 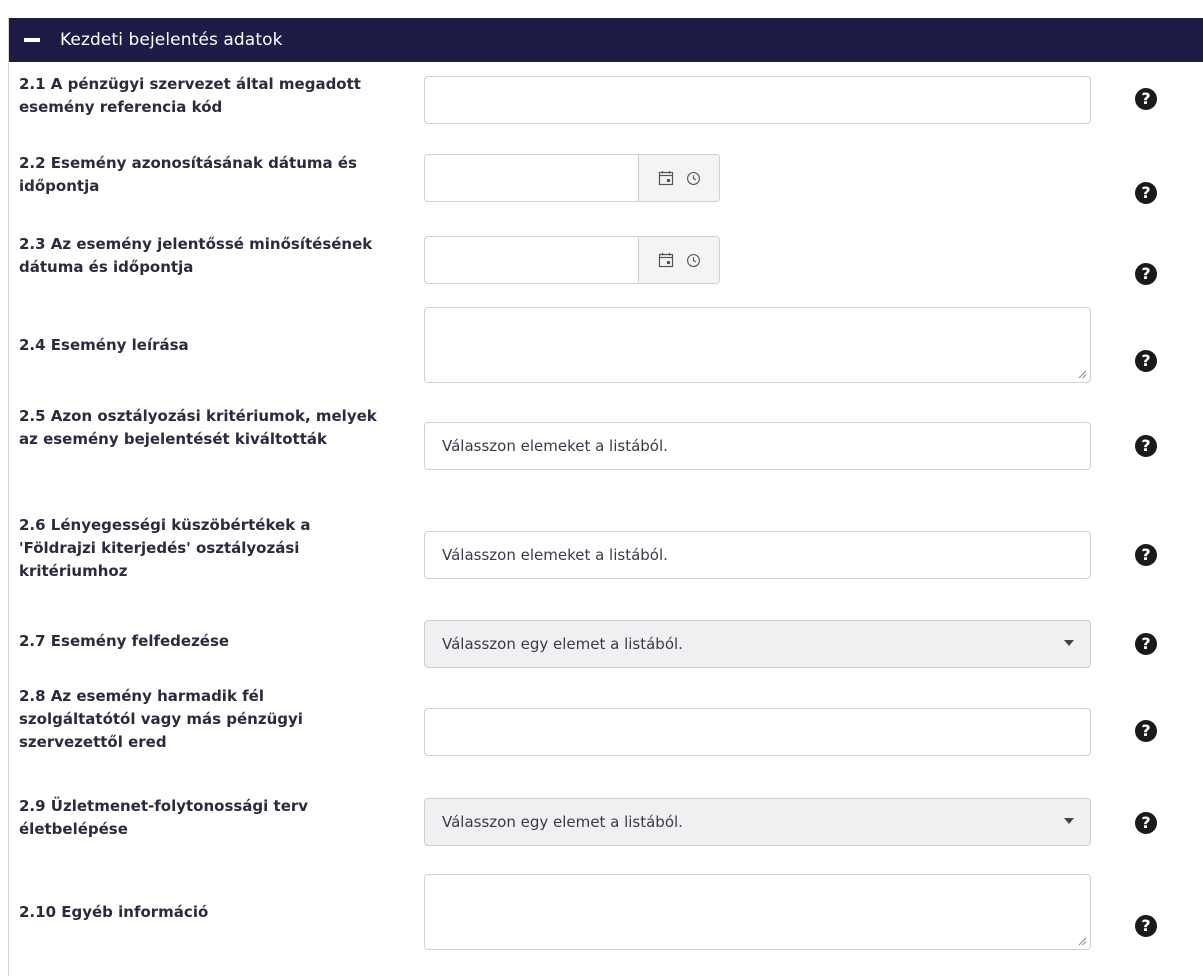 What do you see at coordinates (757, 644) in the screenshot?
I see `event-discovery-select: Válasszon egy elemet a listából.` at bounding box center [757, 644].